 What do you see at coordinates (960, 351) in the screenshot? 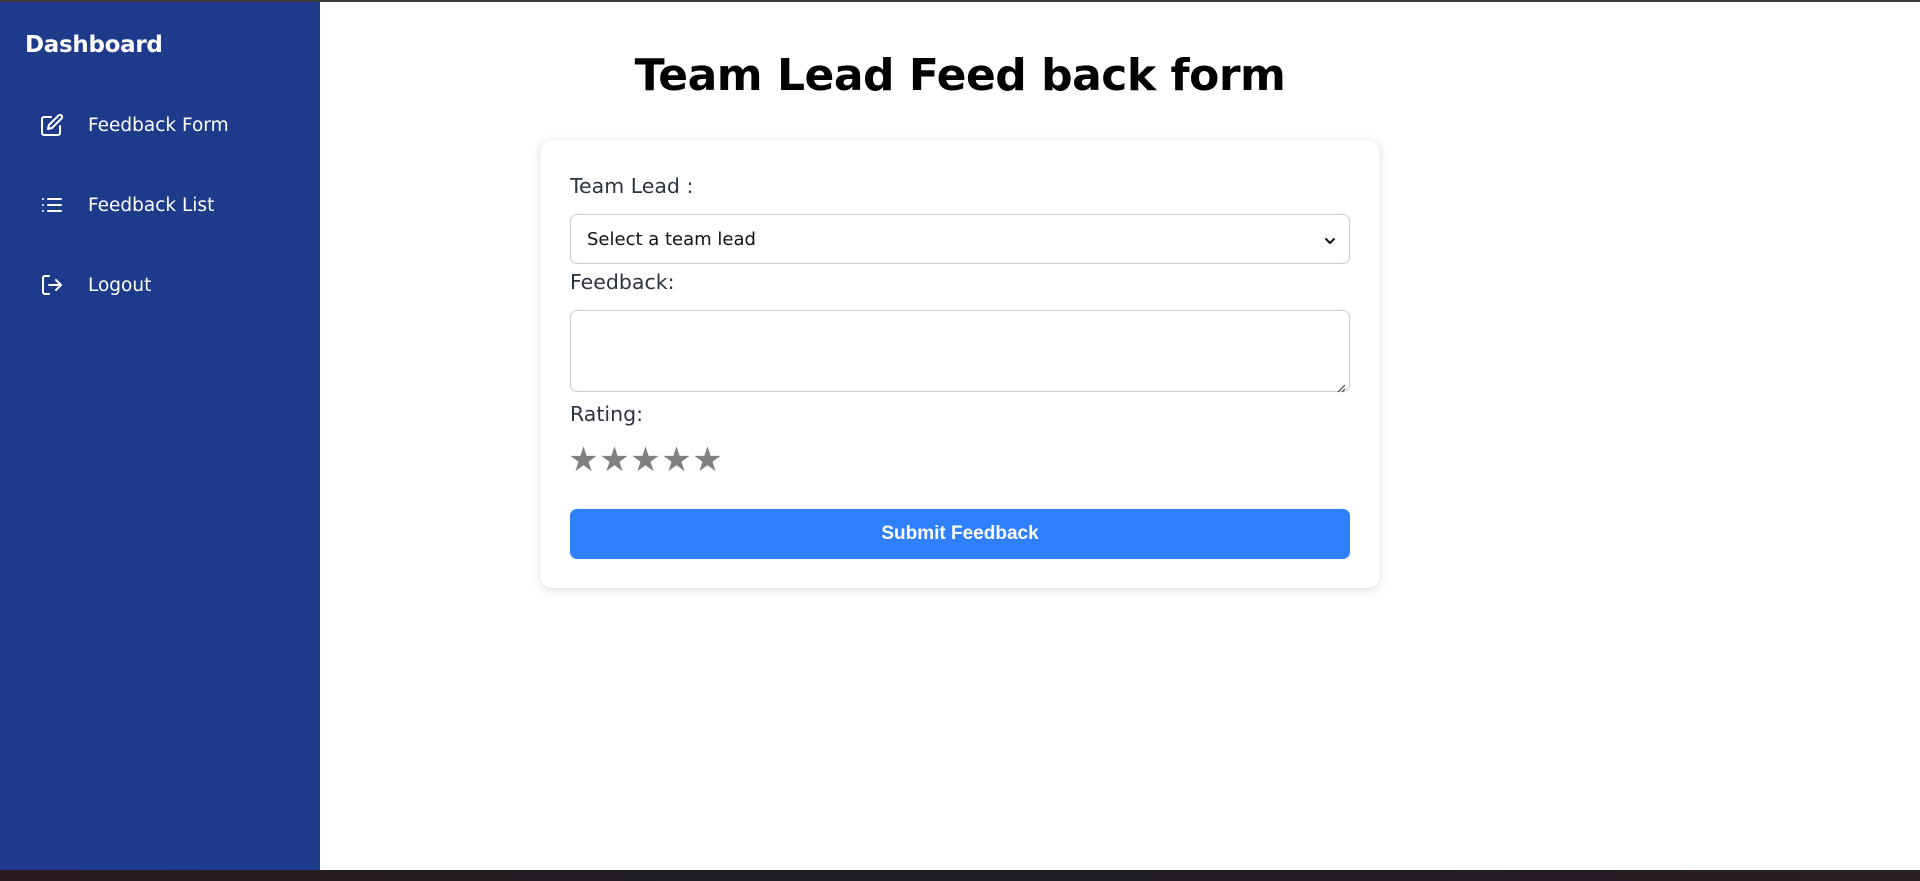
I see `feedback-textarea` at bounding box center [960, 351].